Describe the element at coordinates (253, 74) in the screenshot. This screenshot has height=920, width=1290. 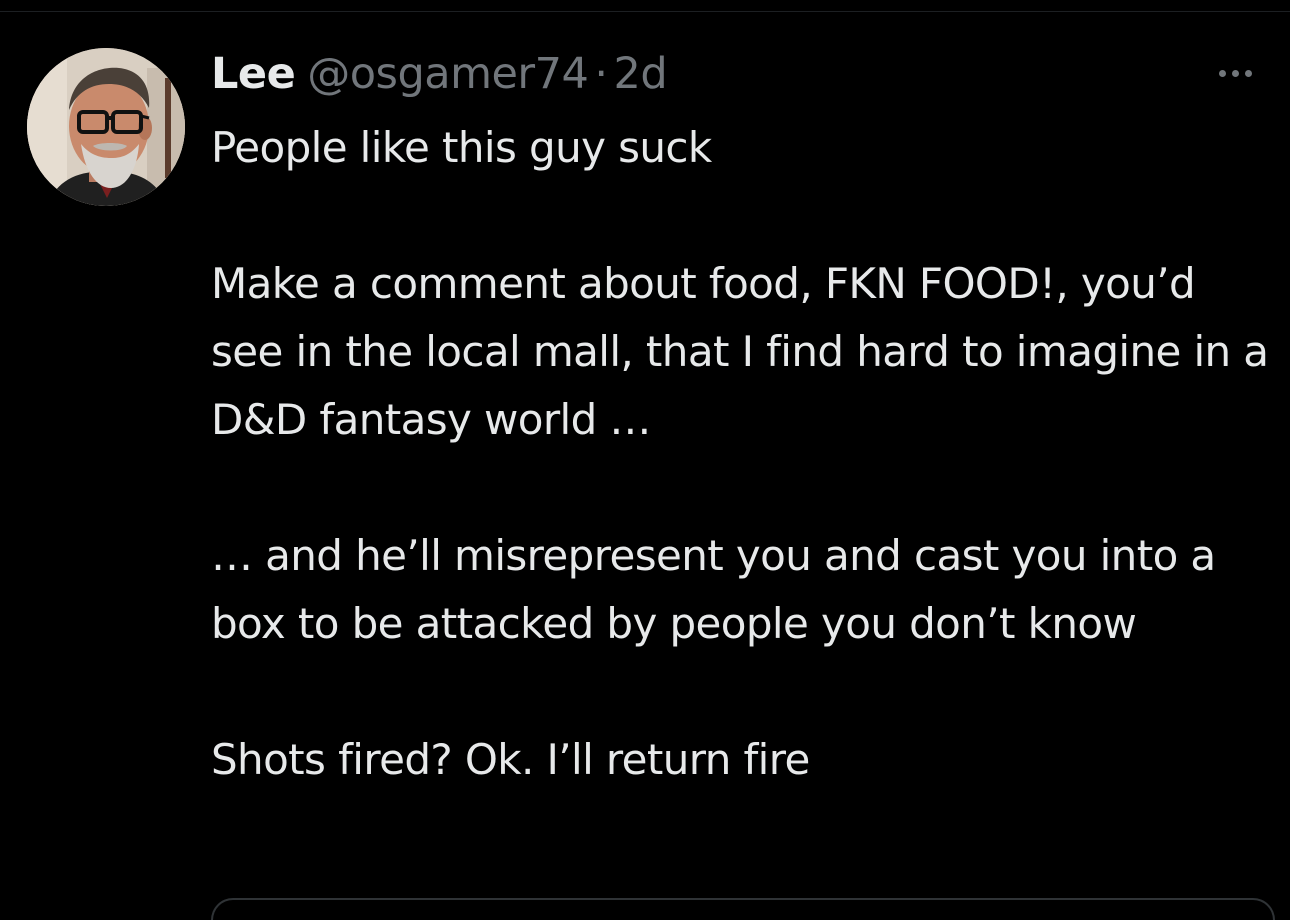
I see `author-display-name: Lee` at that location.